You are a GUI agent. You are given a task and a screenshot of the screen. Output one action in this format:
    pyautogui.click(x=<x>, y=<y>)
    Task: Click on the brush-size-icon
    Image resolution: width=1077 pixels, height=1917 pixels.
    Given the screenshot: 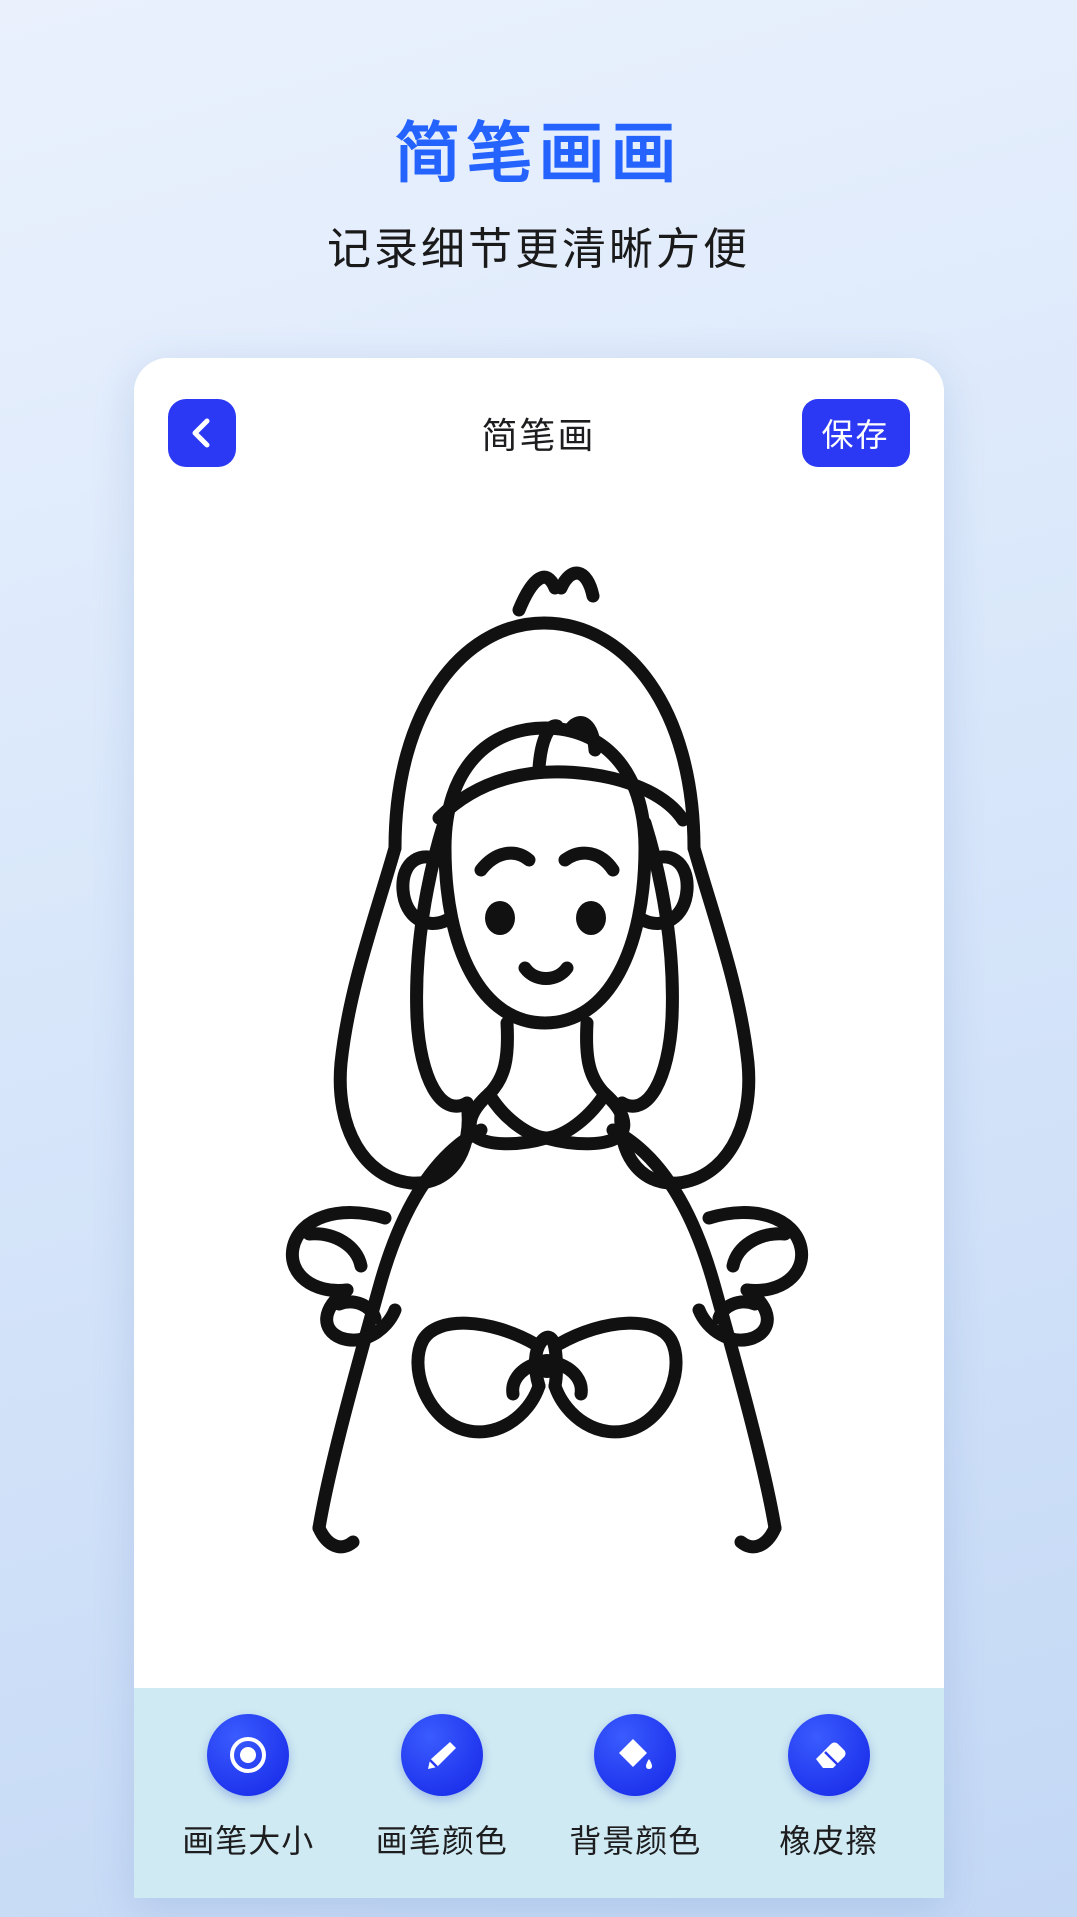 What is the action you would take?
    pyautogui.click(x=248, y=1755)
    